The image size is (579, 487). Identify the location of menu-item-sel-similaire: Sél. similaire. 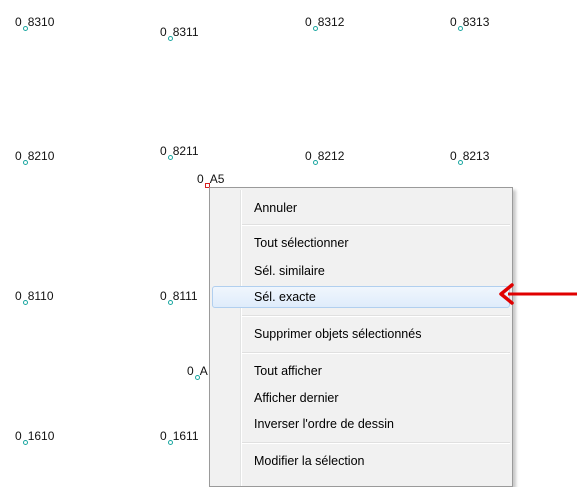
(361, 271).